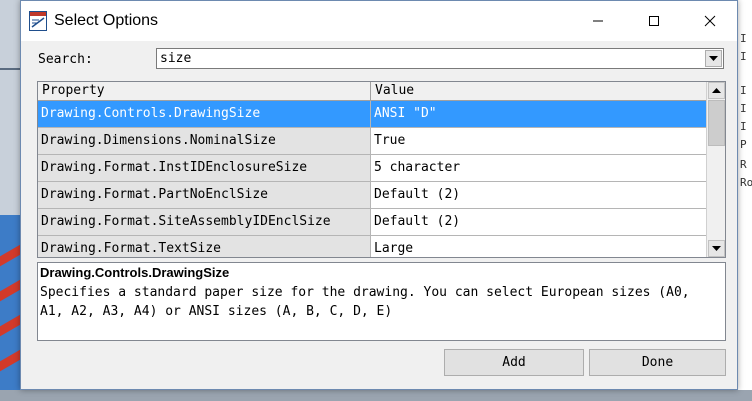 This screenshot has height=401, width=752. I want to click on background-app-right: I I I I I P R Ro, so click(744, 200).